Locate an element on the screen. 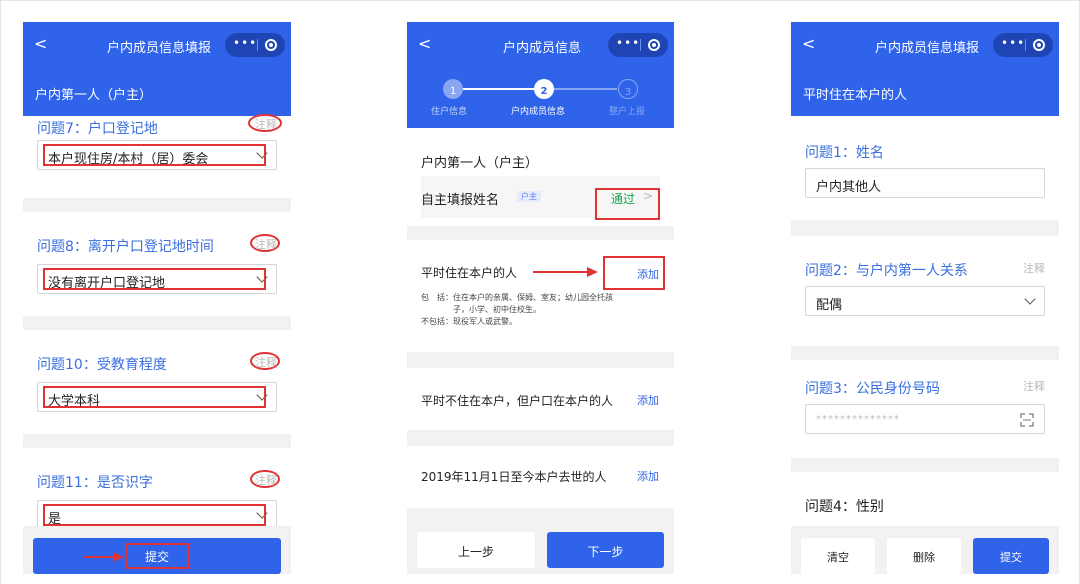 The image size is (1080, 584). nav-title: 户内成员信息 is located at coordinates (542, 48).